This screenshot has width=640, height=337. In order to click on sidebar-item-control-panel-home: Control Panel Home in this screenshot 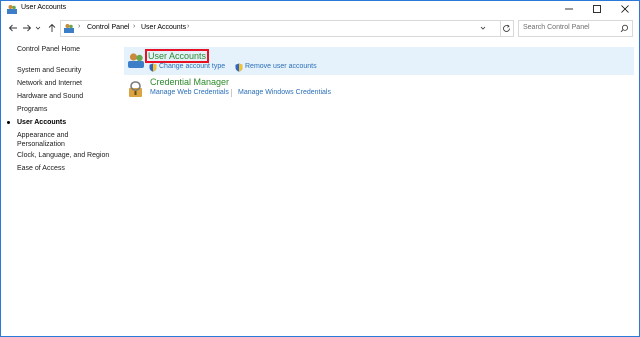, I will do `click(48, 49)`.